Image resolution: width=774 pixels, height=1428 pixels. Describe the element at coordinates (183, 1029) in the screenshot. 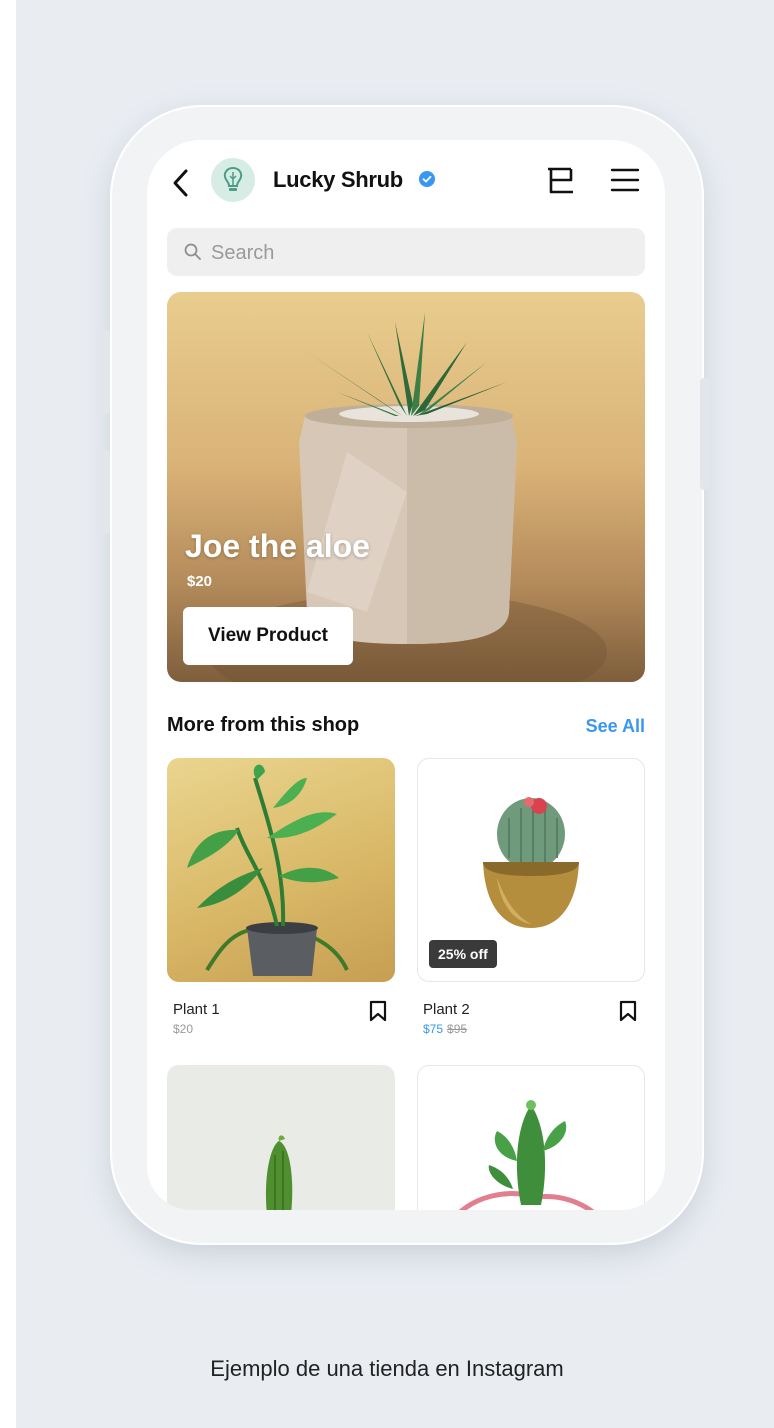

I see `product-price: $20` at that location.